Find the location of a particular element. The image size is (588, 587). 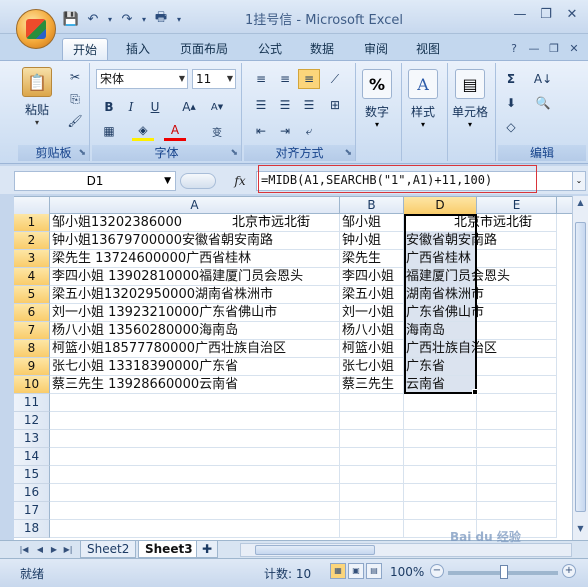

close-icon: ✕ is located at coordinates (572, 14).